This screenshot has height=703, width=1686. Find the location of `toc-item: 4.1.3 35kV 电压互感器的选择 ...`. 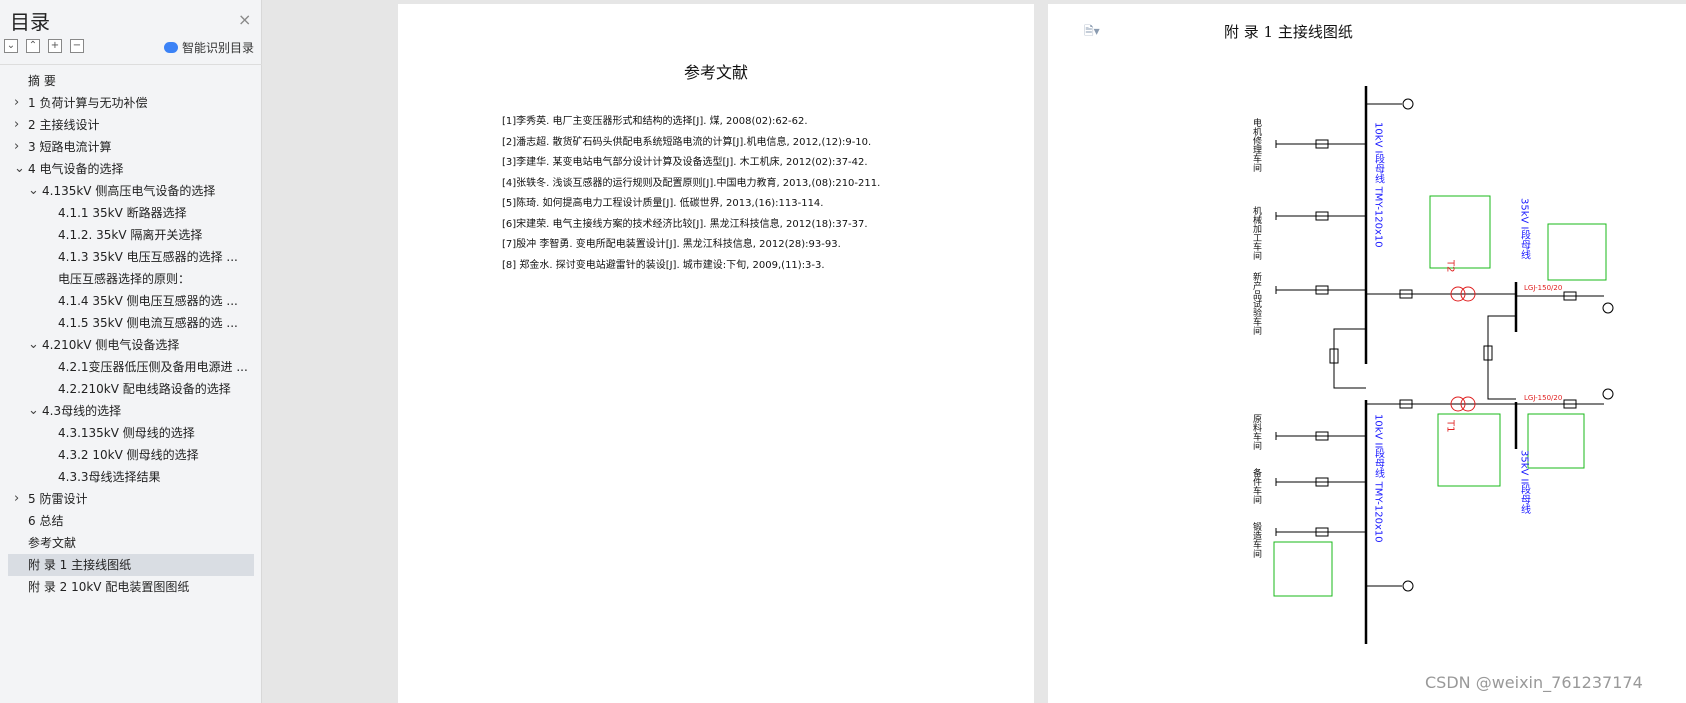

toc-item: 4.1.3 35kV 电压互感器的选择 ... is located at coordinates (131, 257).